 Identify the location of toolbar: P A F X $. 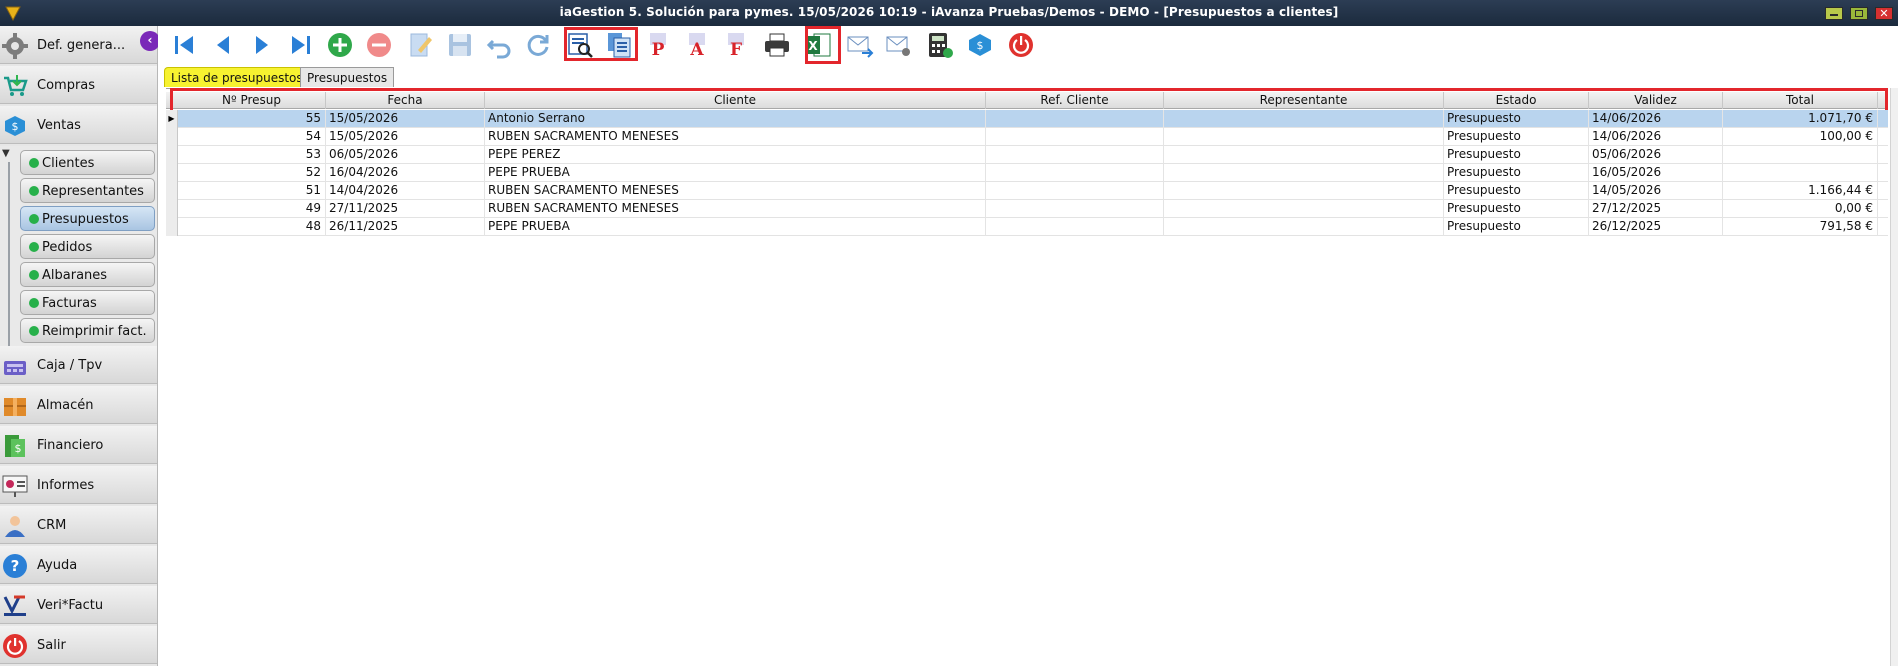
(1028, 45).